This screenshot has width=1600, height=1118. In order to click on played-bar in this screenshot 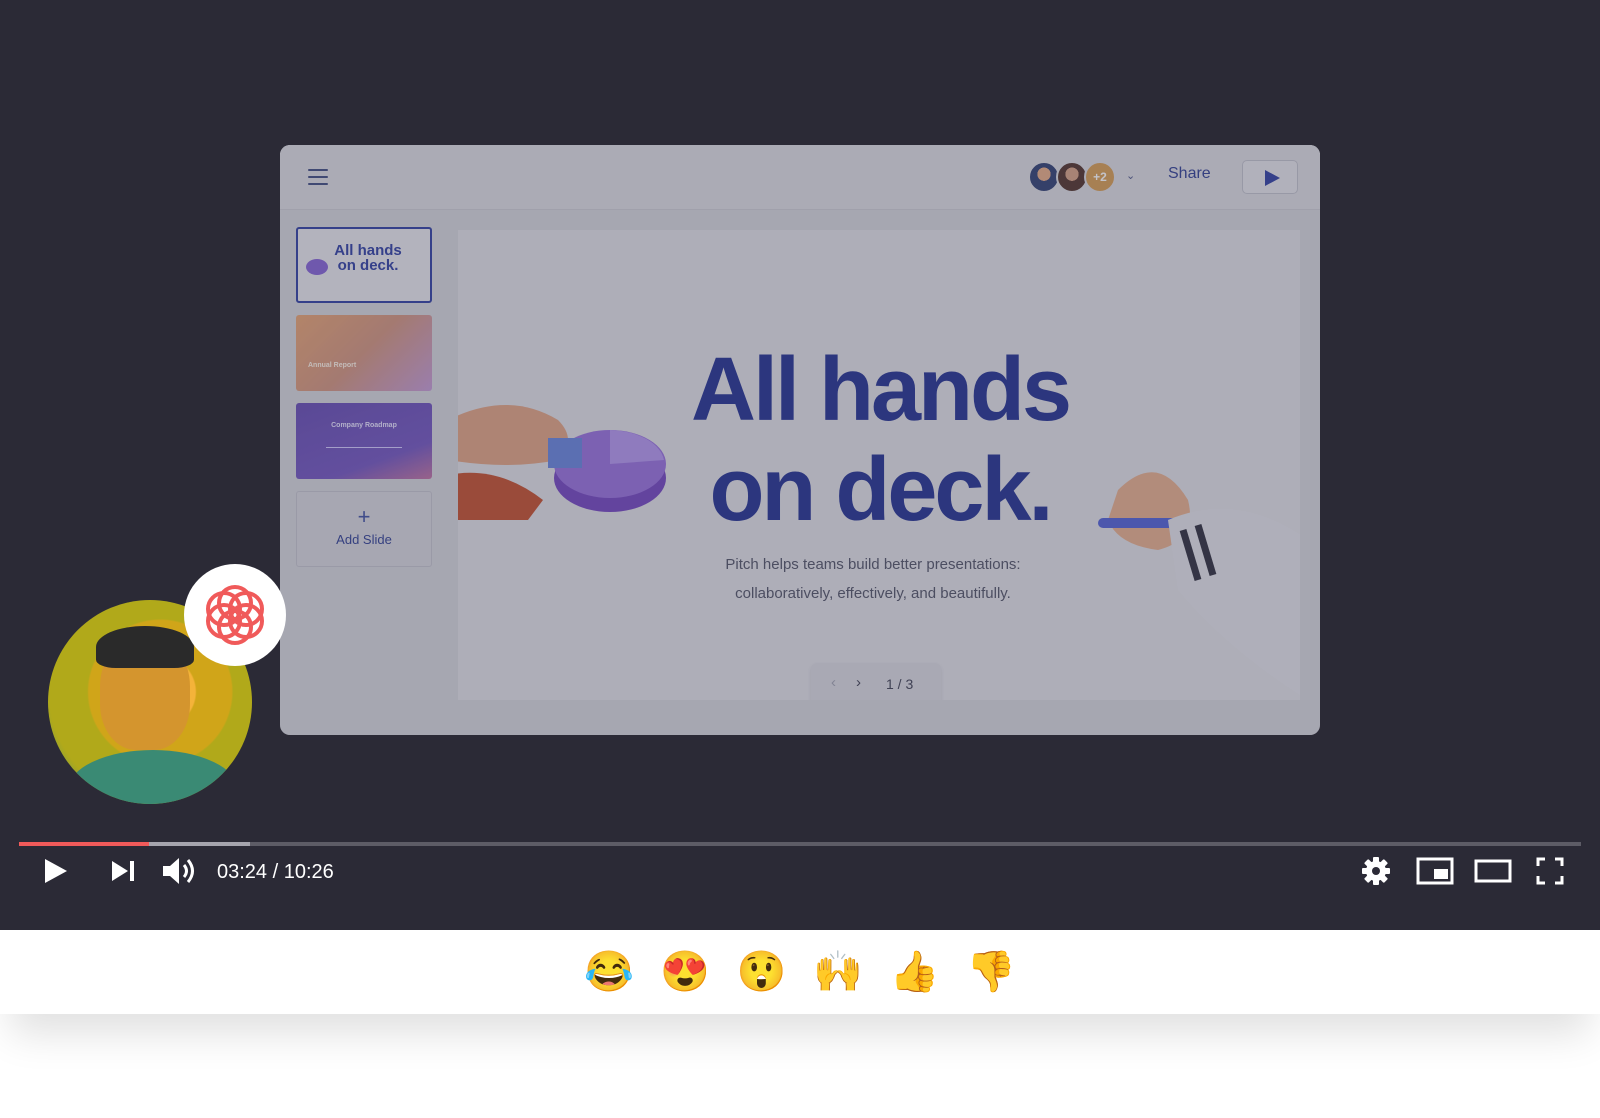, I will do `click(84, 844)`.